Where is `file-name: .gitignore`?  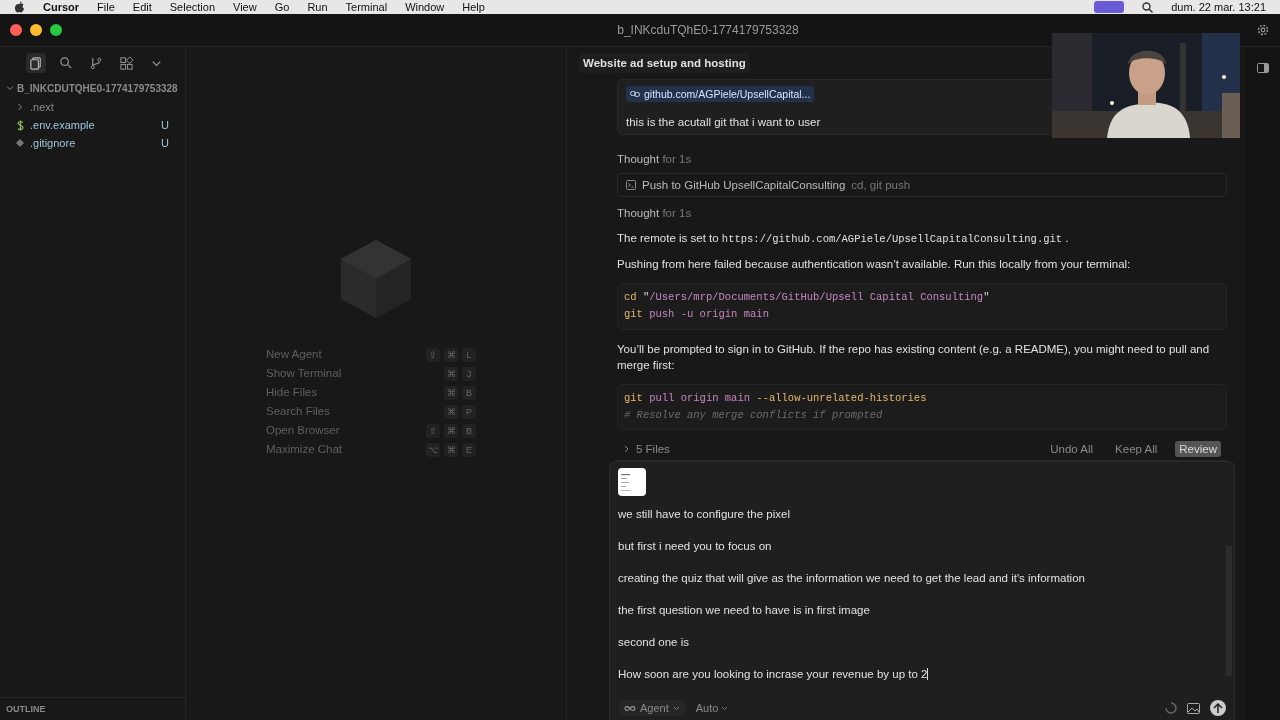
file-name: .gitignore is located at coordinates (93, 143).